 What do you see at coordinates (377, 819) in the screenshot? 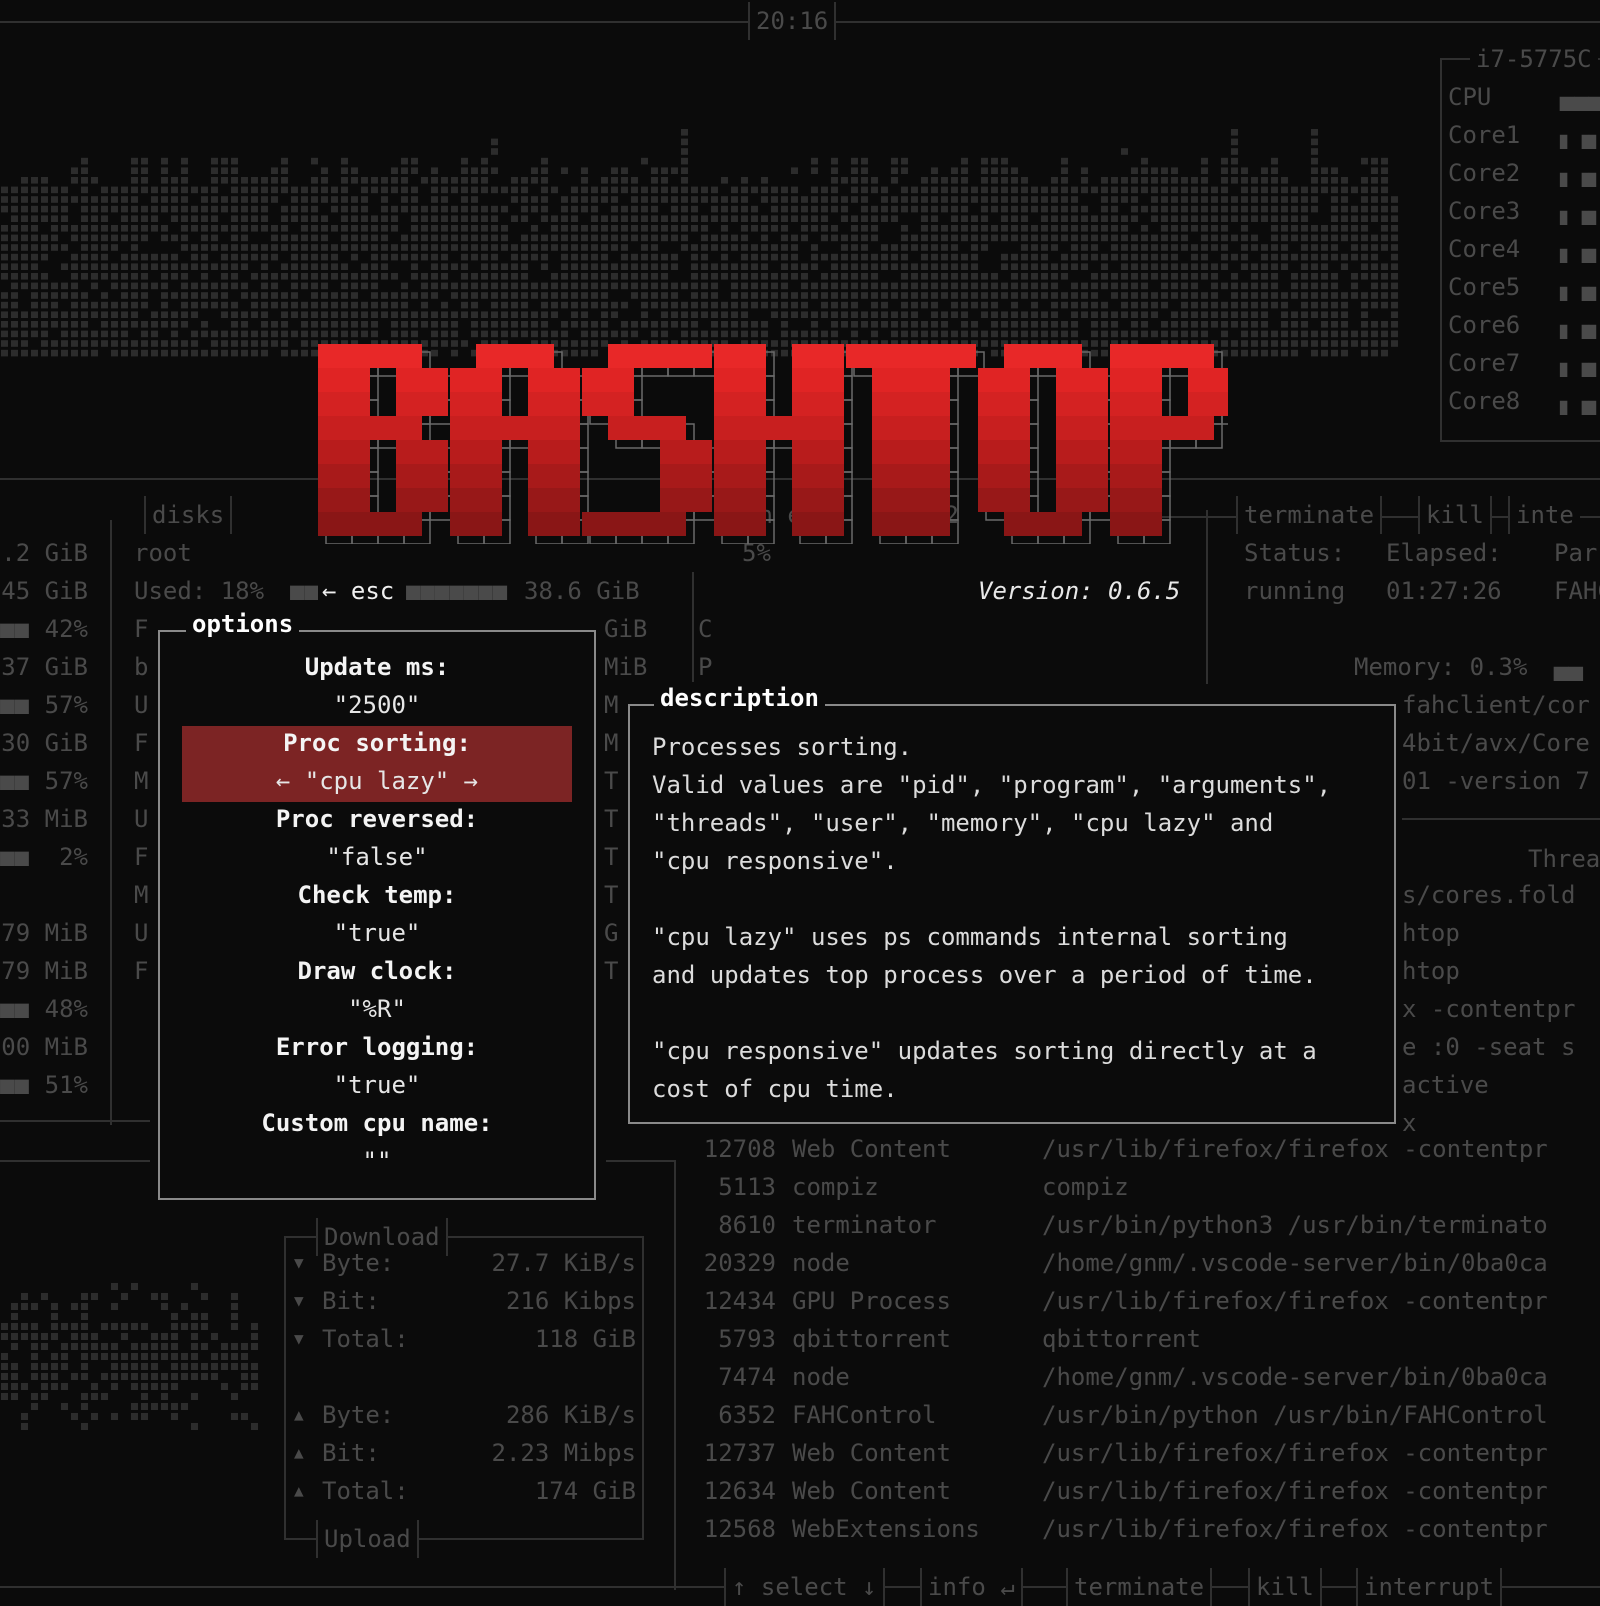
I see `option-name: Proc reversed:` at bounding box center [377, 819].